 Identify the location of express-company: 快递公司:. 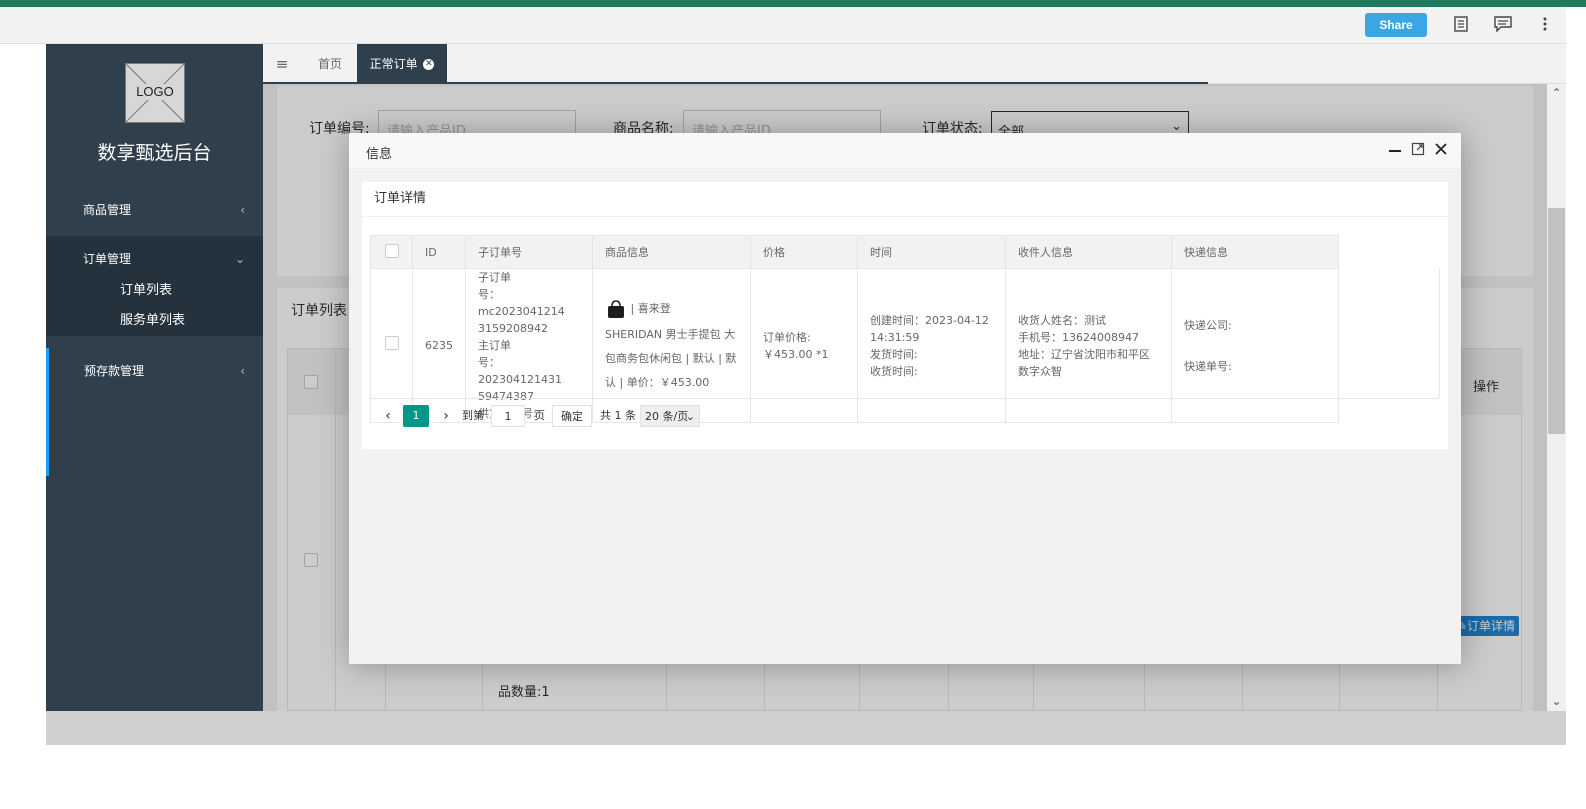
(1208, 325).